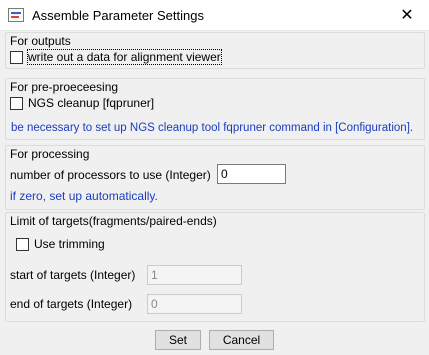 This screenshot has width=429, height=355. I want to click on close-icon: ✕, so click(407, 15).